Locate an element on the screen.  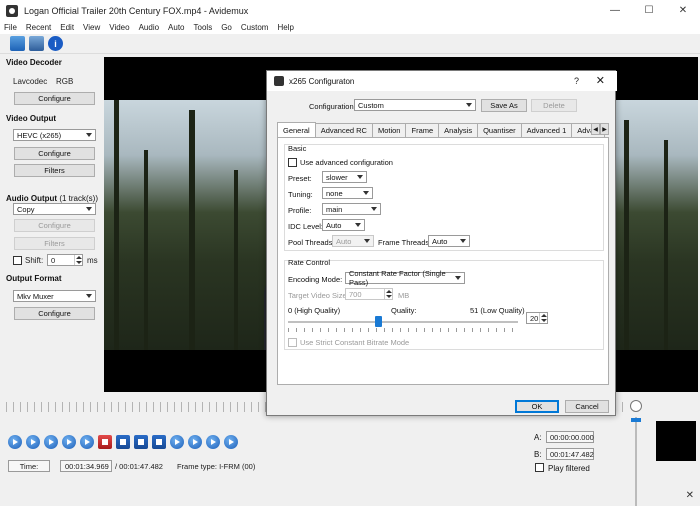
pool-threads-select: Auto is located at coordinates (353, 241).